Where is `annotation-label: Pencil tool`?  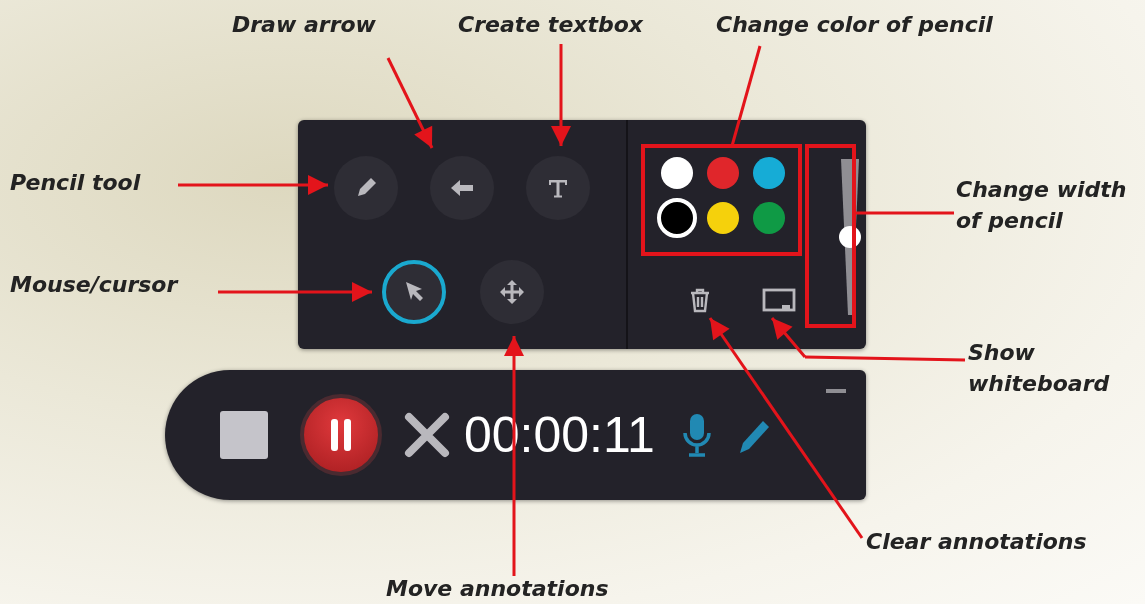 annotation-label: Pencil tool is located at coordinates (75, 183).